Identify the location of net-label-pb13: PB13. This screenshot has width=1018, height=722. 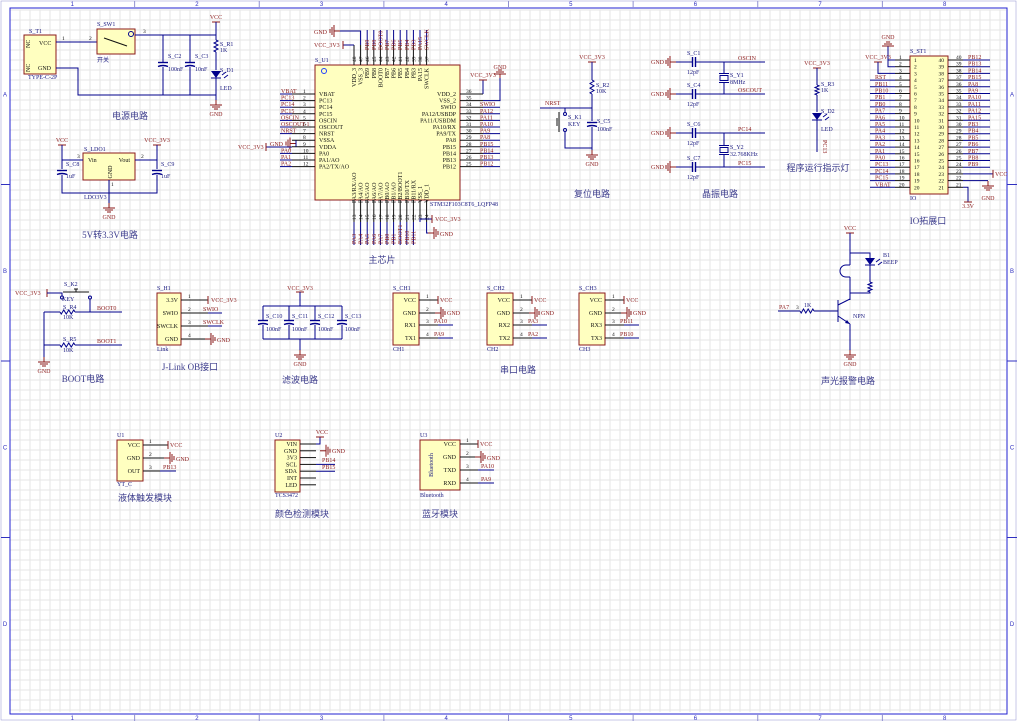
(169, 468).